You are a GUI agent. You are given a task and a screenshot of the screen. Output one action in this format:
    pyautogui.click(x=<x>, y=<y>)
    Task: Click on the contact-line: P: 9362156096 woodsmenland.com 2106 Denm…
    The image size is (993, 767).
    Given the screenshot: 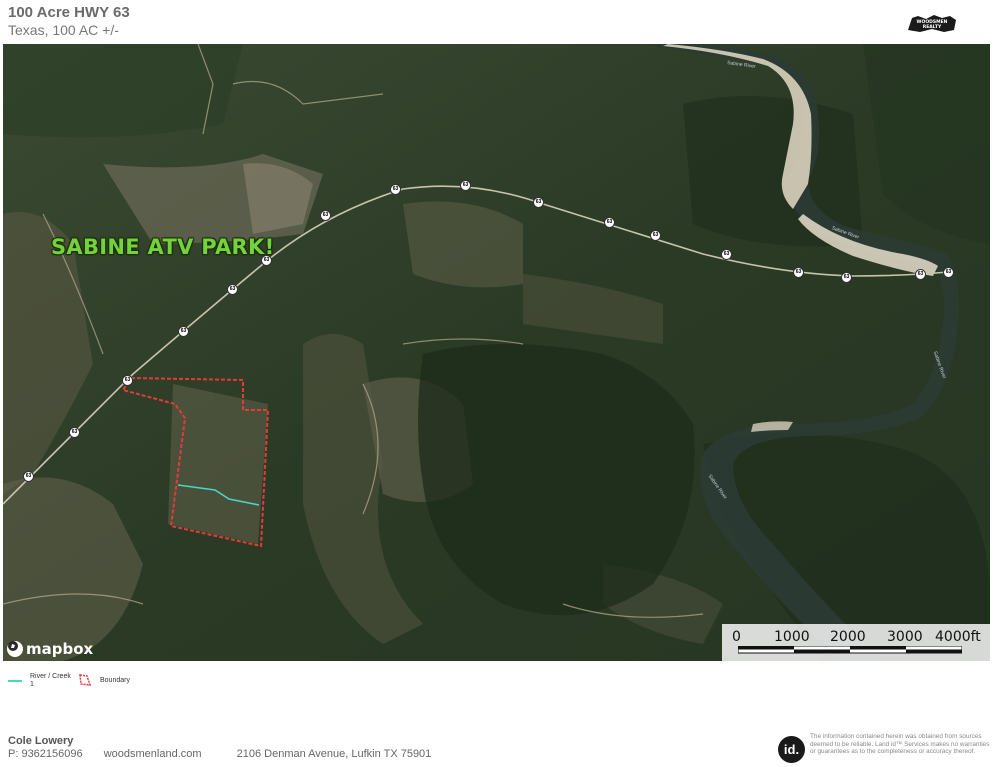 What is the action you would take?
    pyautogui.click(x=219, y=754)
    